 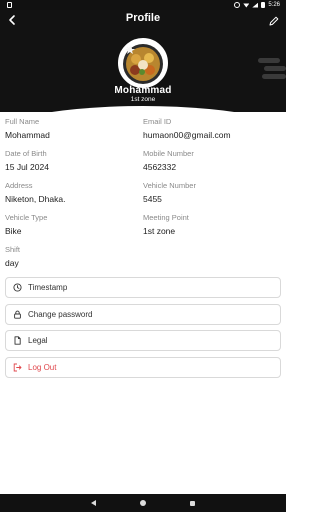 I want to click on change-password-button: Change password, so click(x=143, y=314).